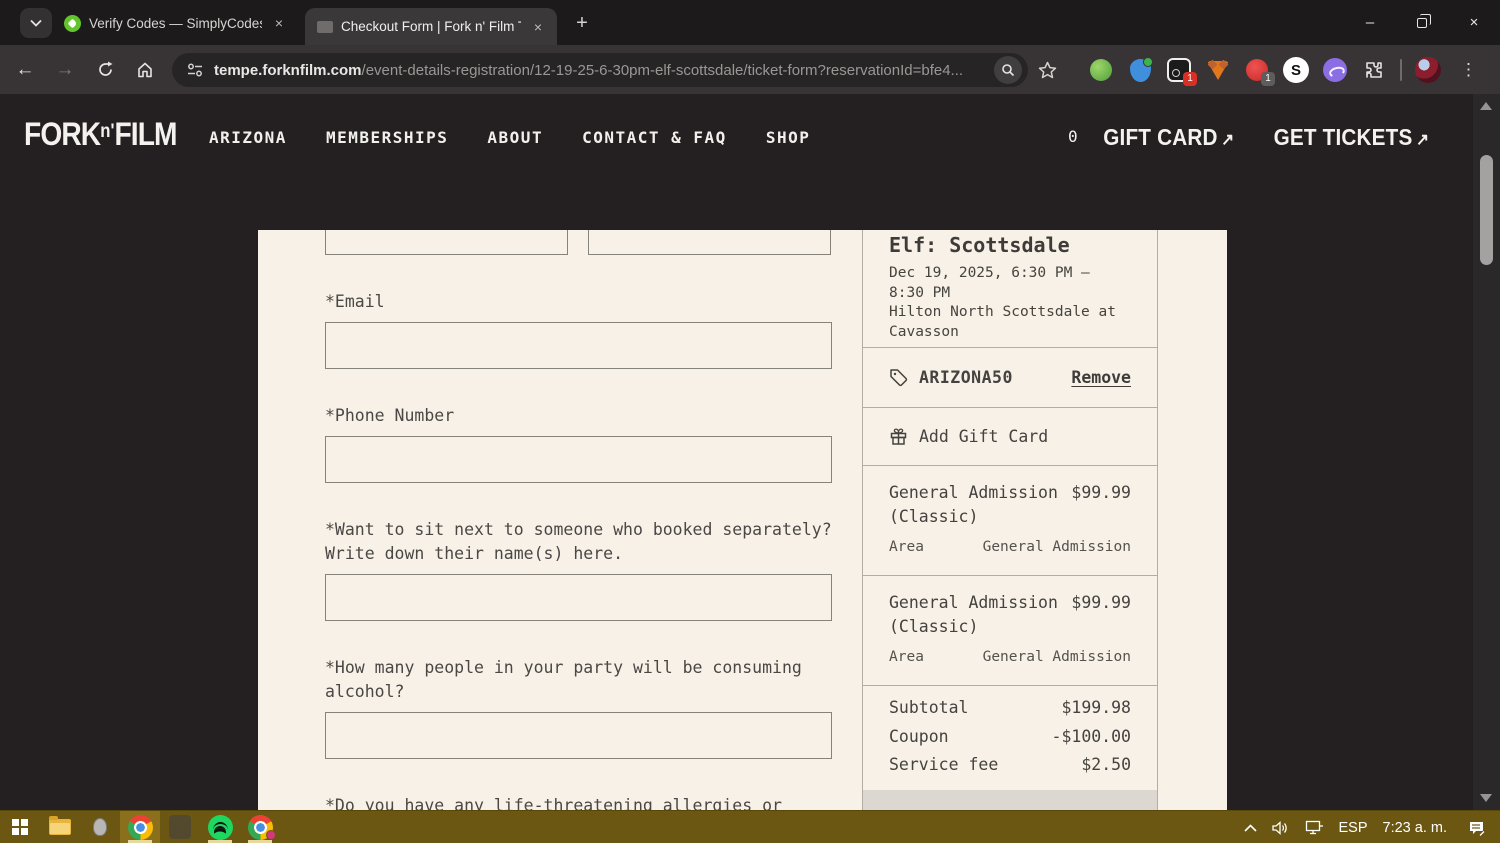  Describe the element at coordinates (709, 242) in the screenshot. I see `last-name-input` at that location.